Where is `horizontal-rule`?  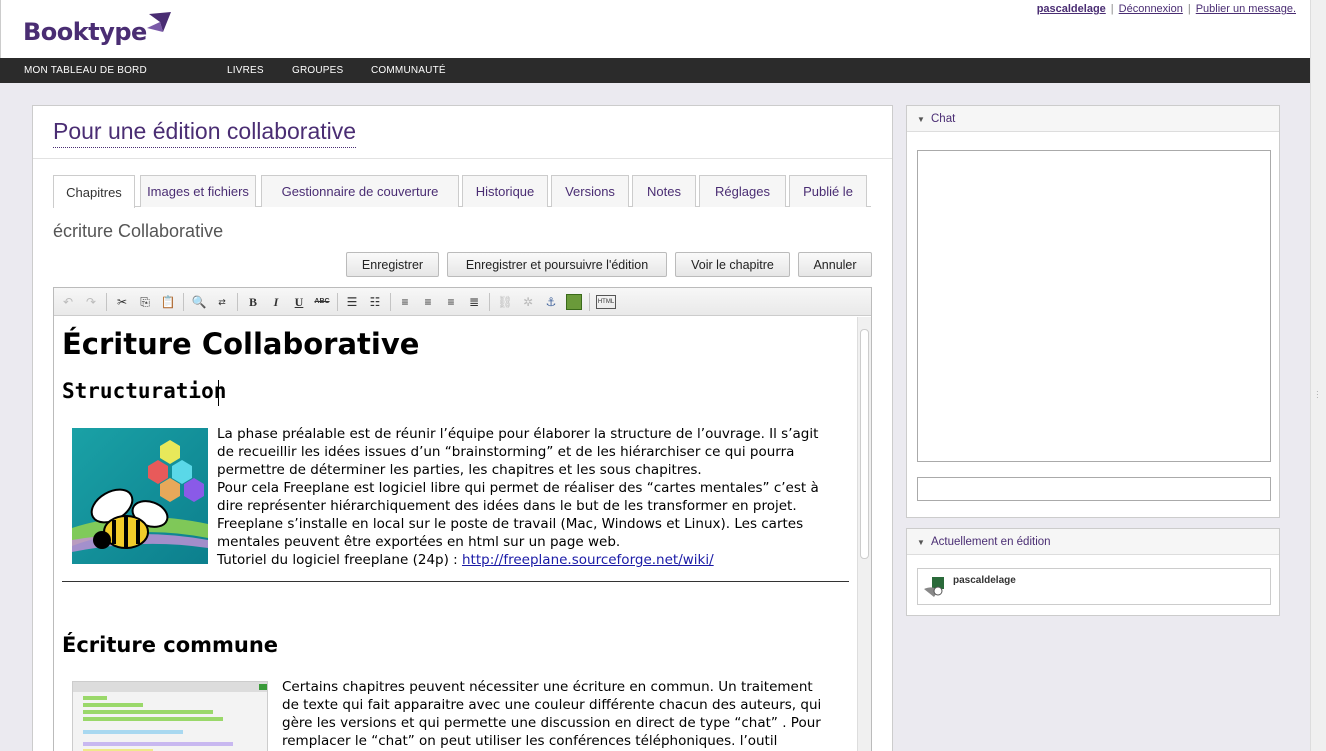
horizontal-rule is located at coordinates (455, 581).